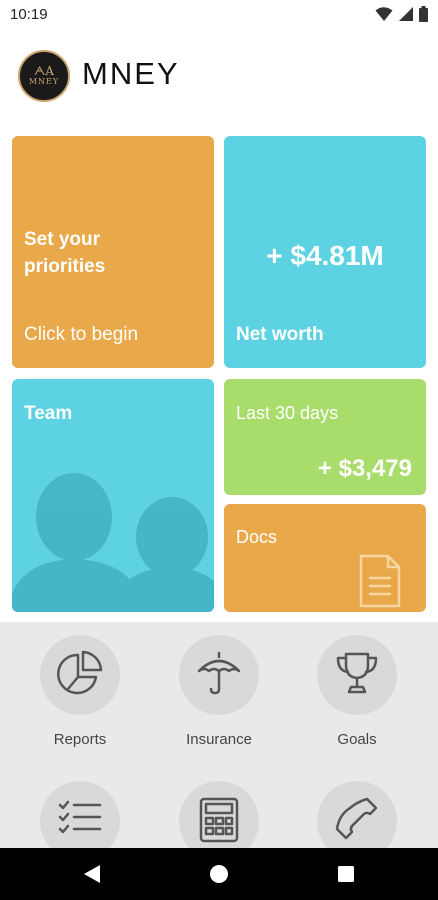 This screenshot has height=900, width=438. I want to click on app-logo: ᗅA MNEY, so click(44, 76).